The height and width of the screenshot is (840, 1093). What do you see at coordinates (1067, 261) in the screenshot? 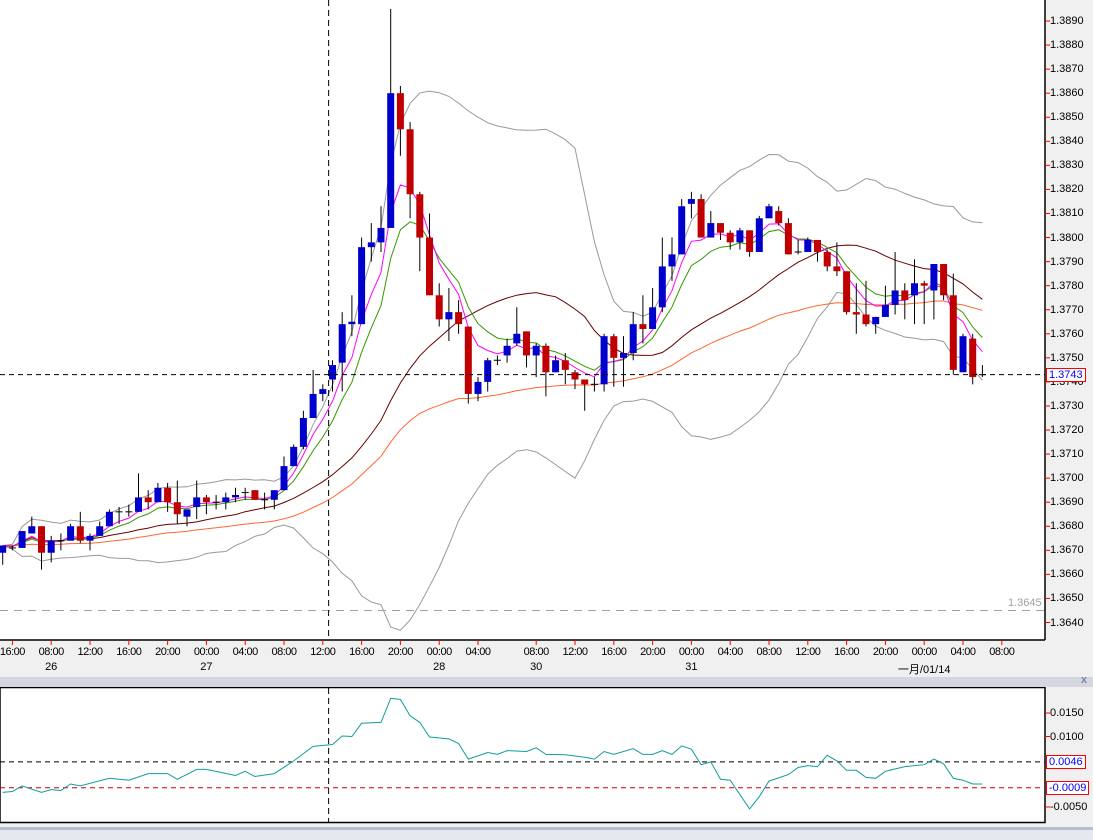
I see `price-tick-label: 1.3790` at bounding box center [1067, 261].